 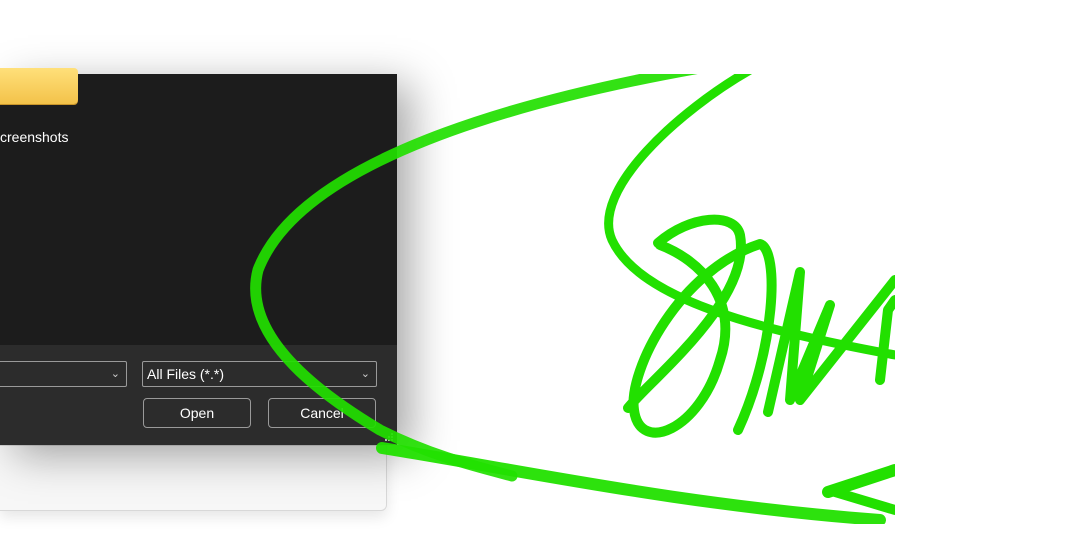 I want to click on resize-grip-icon, so click(x=389, y=437).